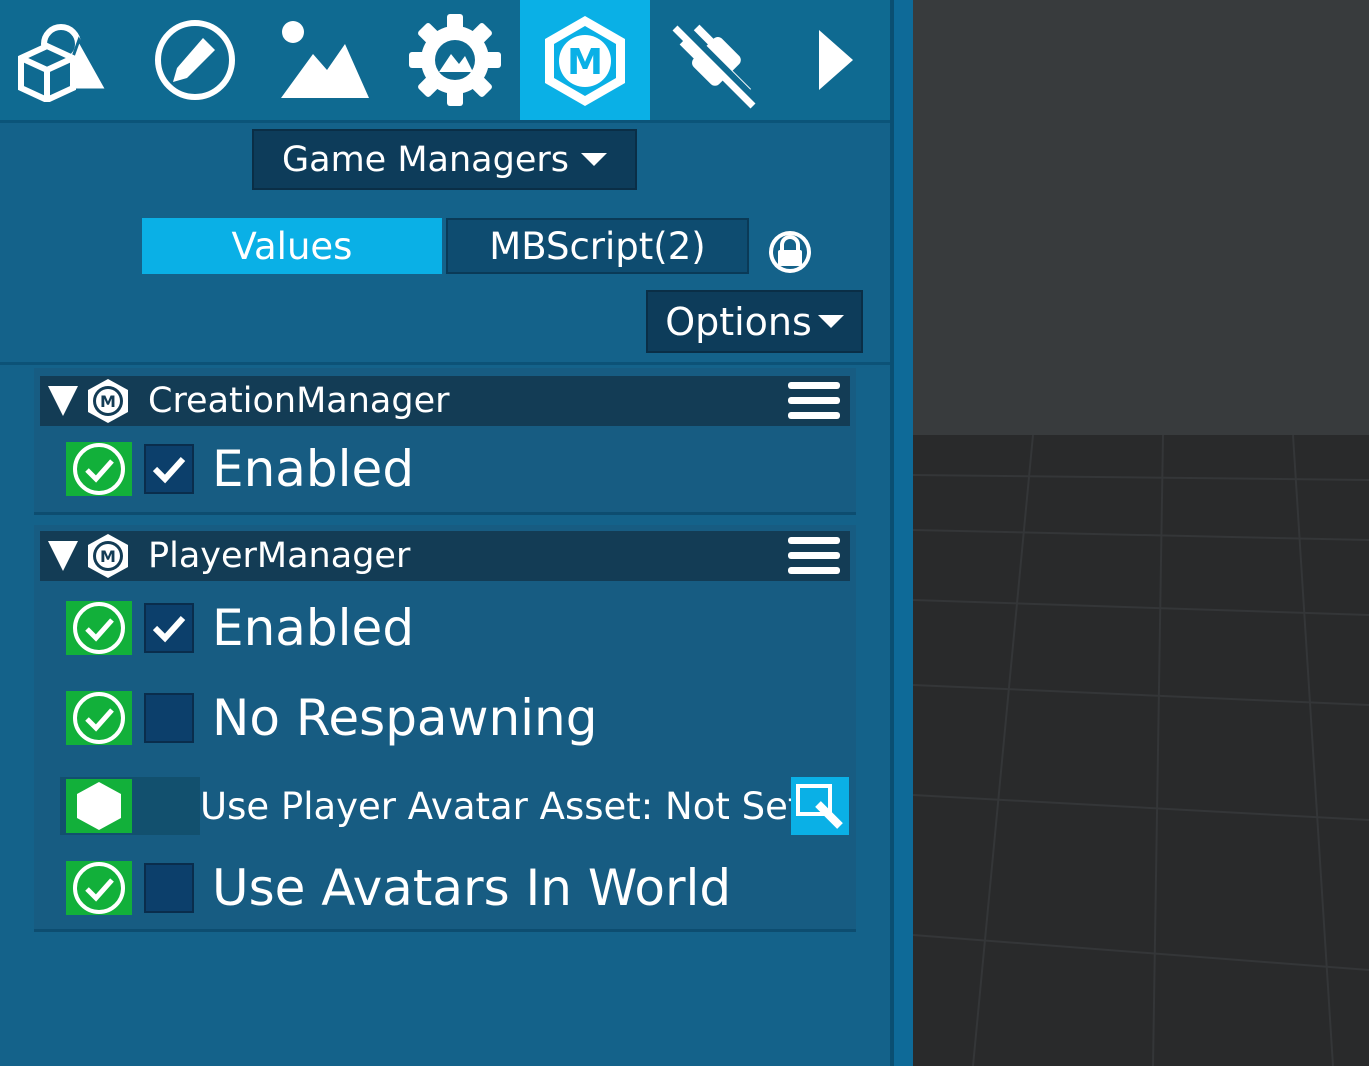  What do you see at coordinates (501, 806) in the screenshot?
I see `property-label: Use Player Avatar Asset: Not Set` at bounding box center [501, 806].